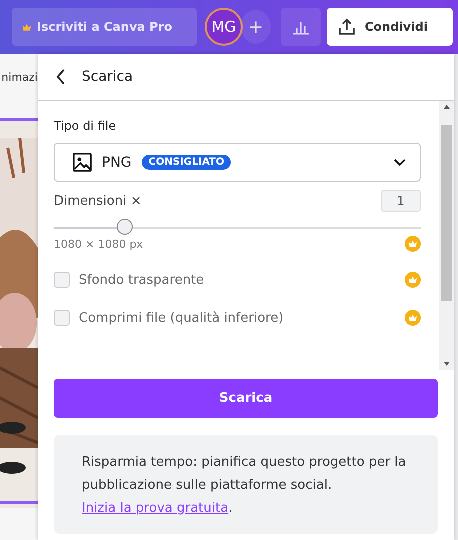 Image resolution: width=458 pixels, height=540 pixels. I want to click on panel-title: Scarica, so click(108, 77).